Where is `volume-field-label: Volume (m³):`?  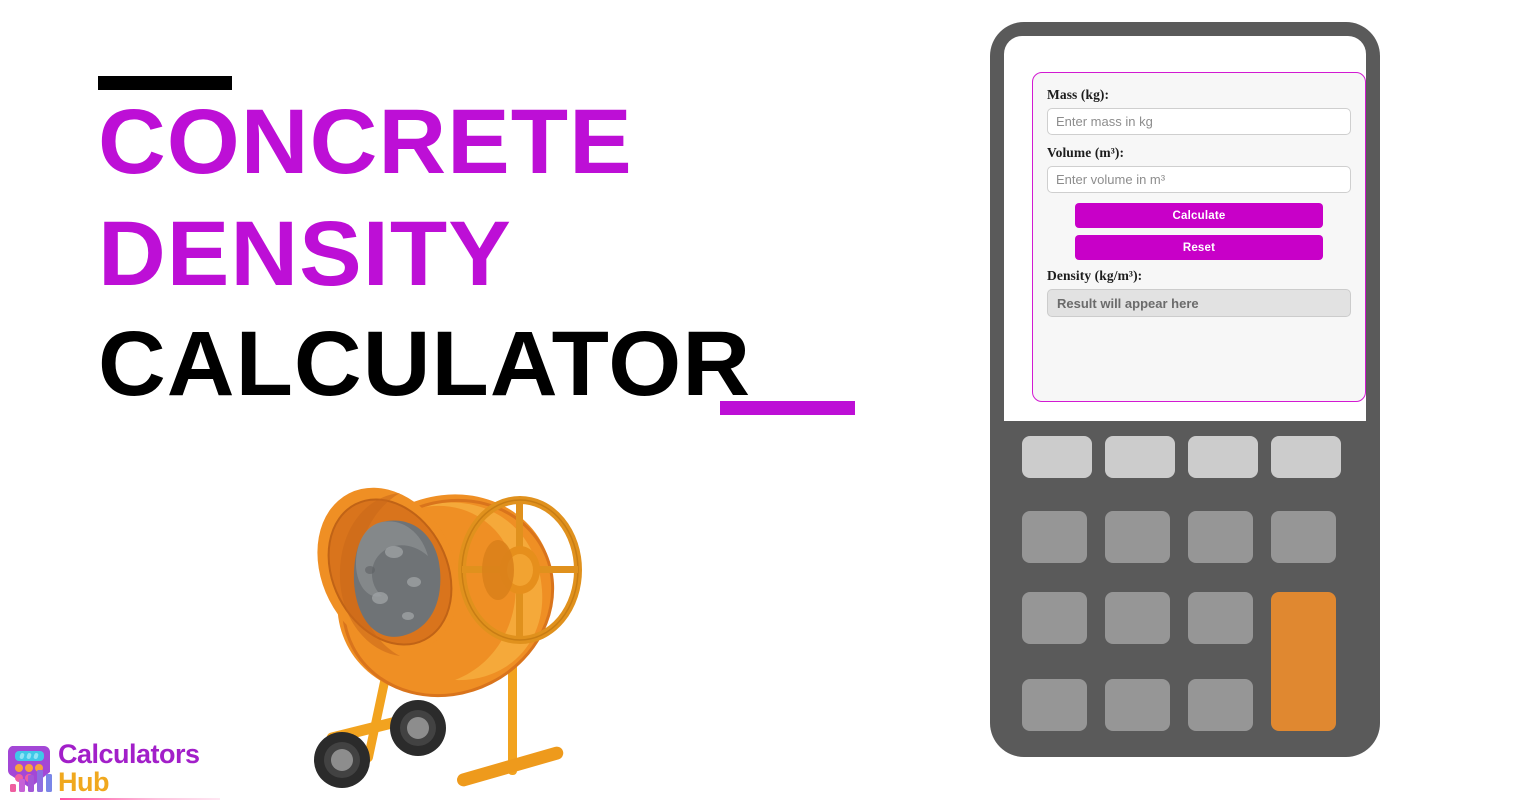
volume-field-label: Volume (m³): is located at coordinates (1086, 152).